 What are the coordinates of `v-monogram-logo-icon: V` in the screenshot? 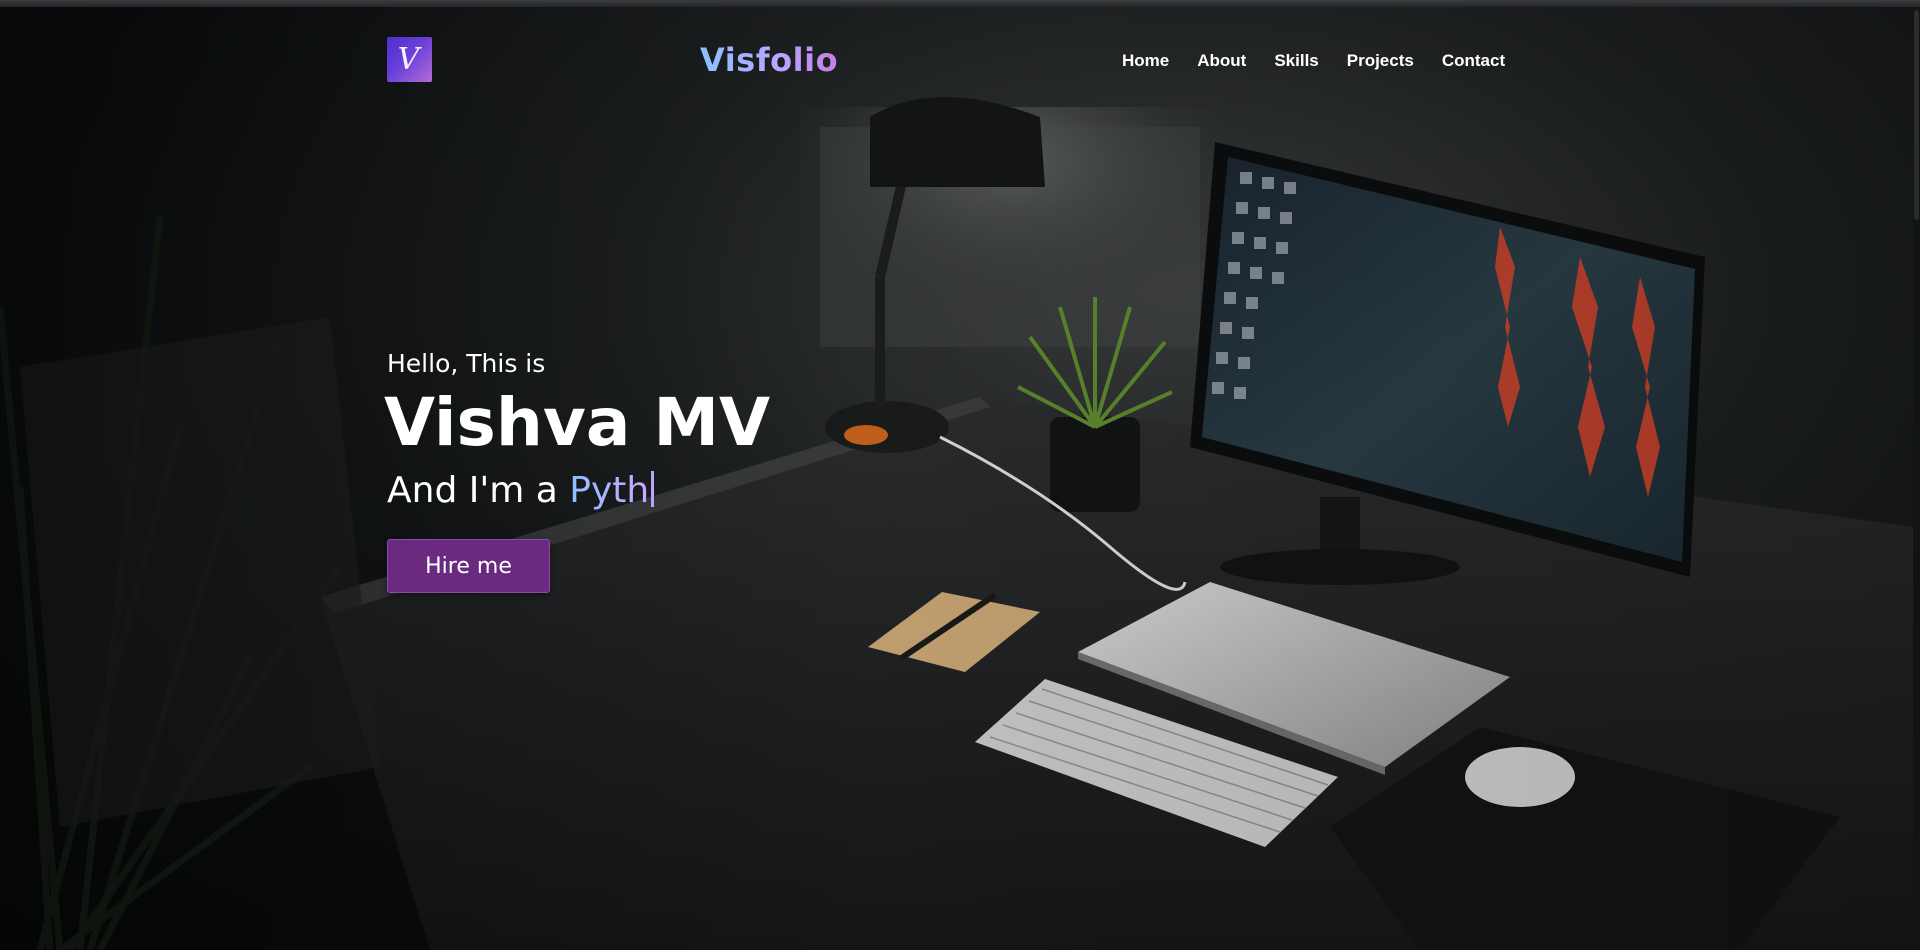 It's located at (408, 59).